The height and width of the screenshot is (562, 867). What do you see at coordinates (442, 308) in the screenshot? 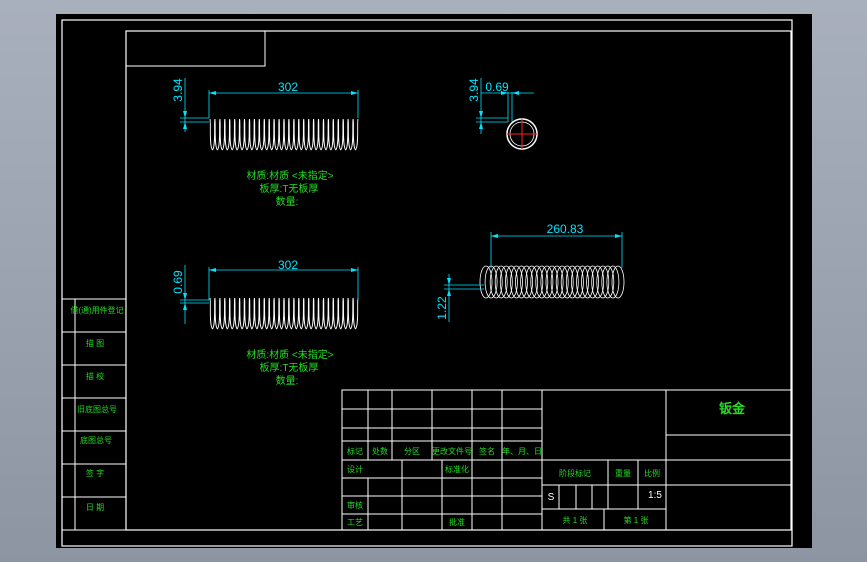
I see `dim-height-label: 1.22` at bounding box center [442, 308].